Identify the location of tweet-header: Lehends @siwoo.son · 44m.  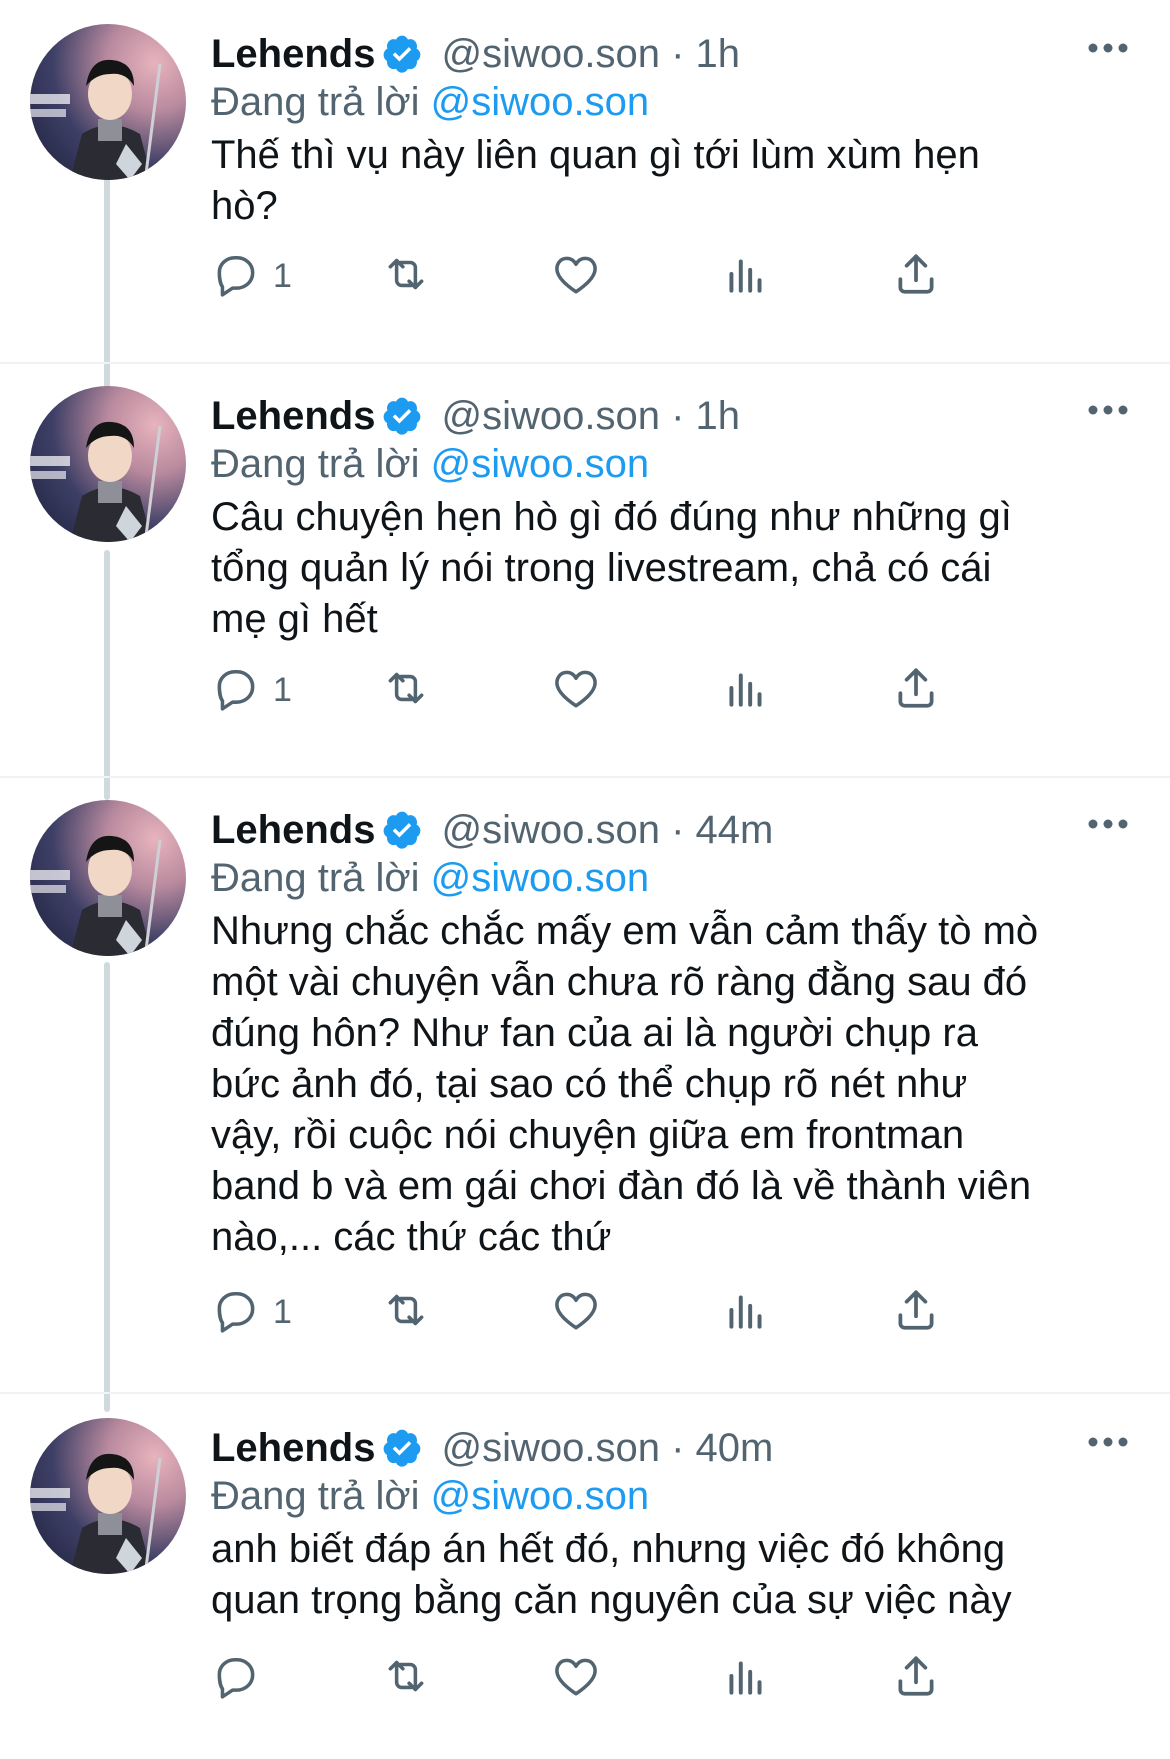
(492, 830).